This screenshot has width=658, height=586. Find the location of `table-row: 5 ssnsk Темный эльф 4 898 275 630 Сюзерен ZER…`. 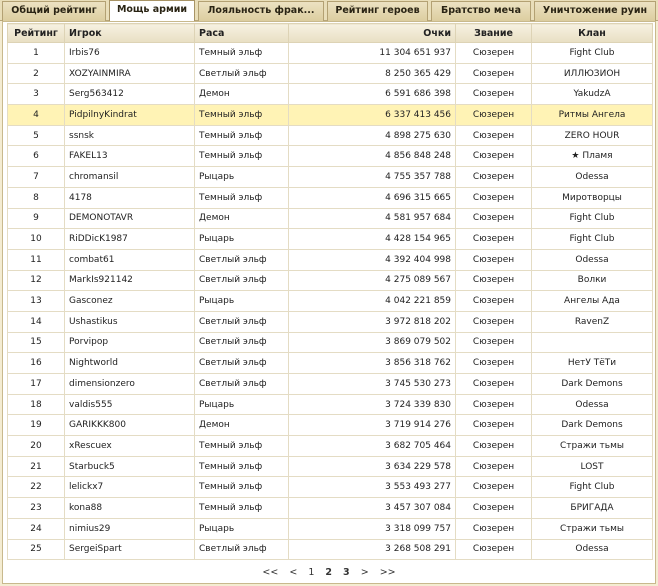

table-row: 5 ssnsk Темный эльф 4 898 275 630 Сюзерен ZER… is located at coordinates (330, 135).